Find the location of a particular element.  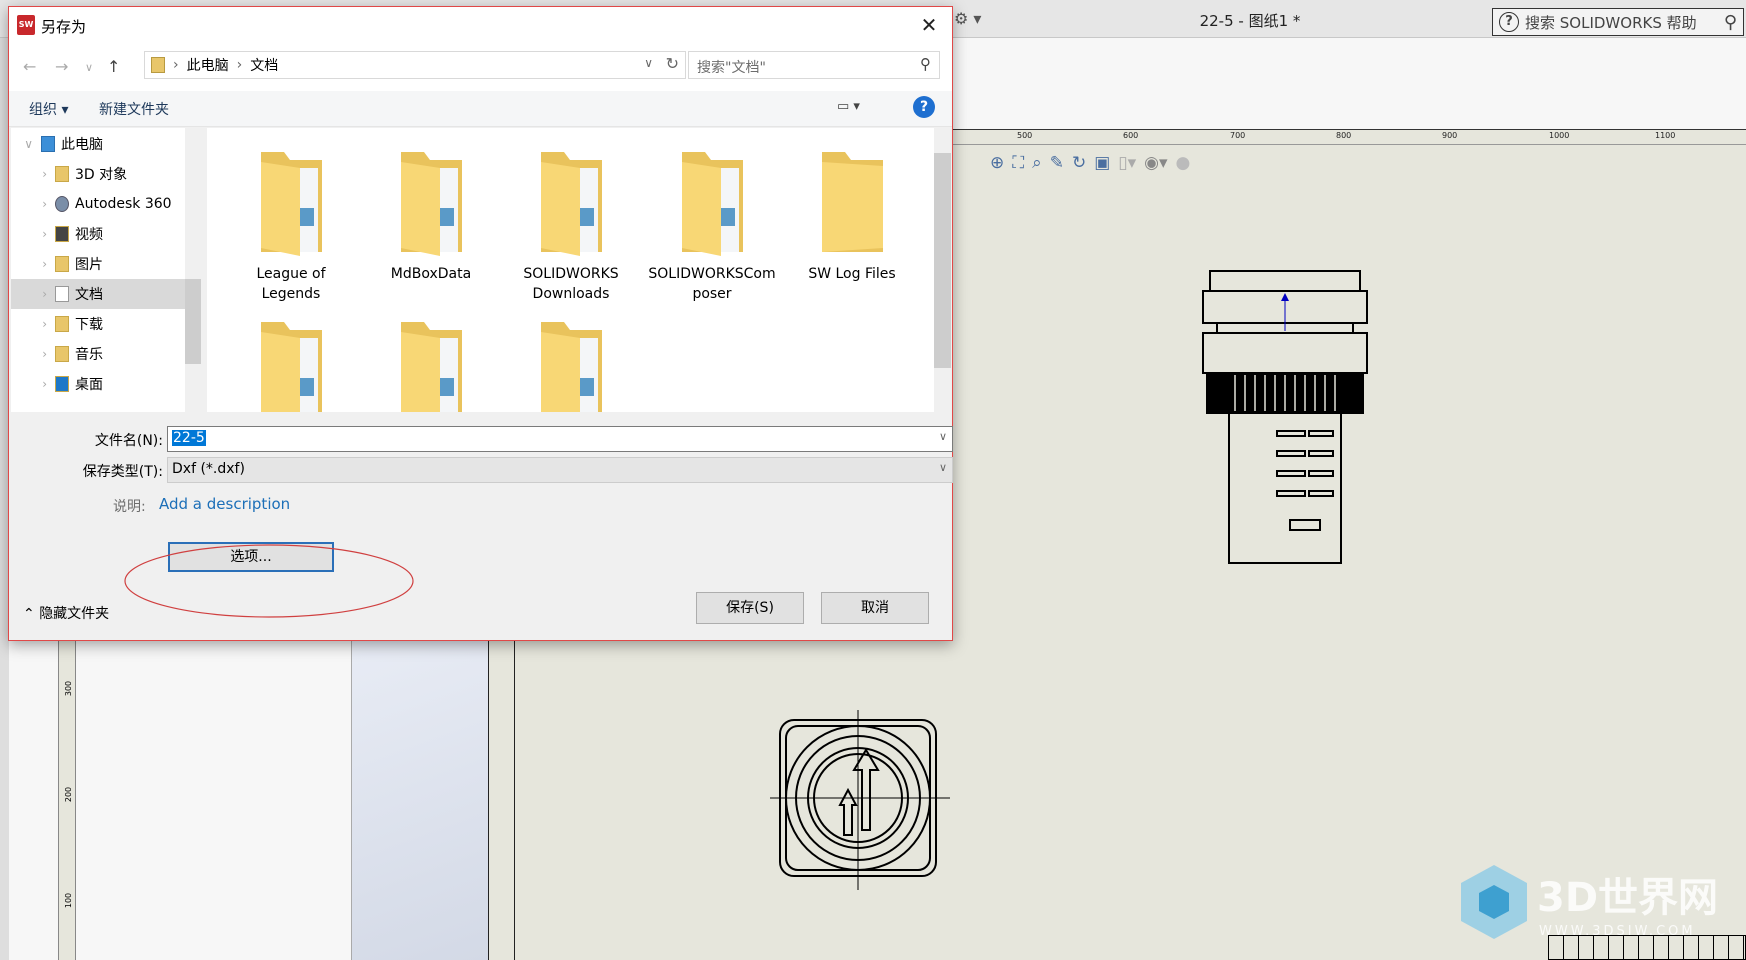

gear-icon: ⚙ ▾ is located at coordinates (967, 18).